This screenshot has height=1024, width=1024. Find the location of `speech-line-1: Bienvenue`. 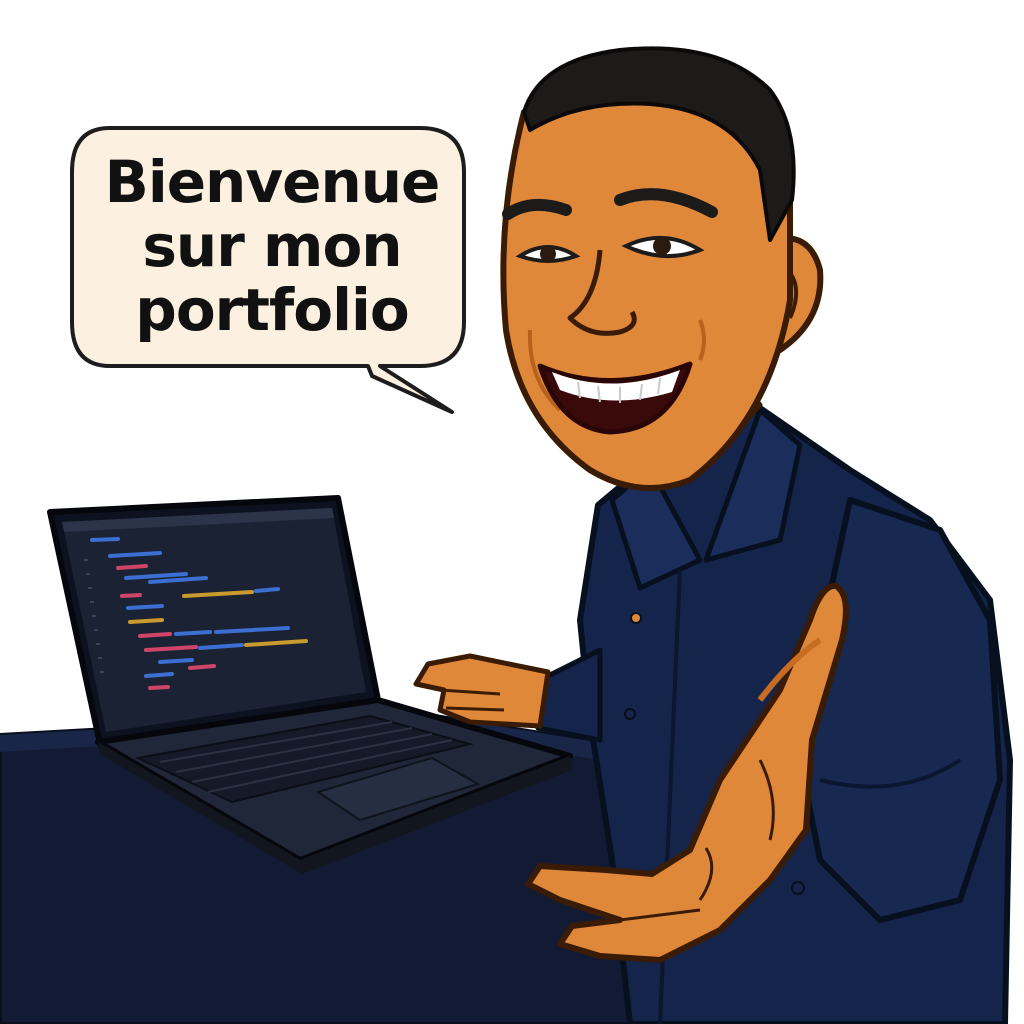

speech-line-1: Bienvenue is located at coordinates (272, 182).